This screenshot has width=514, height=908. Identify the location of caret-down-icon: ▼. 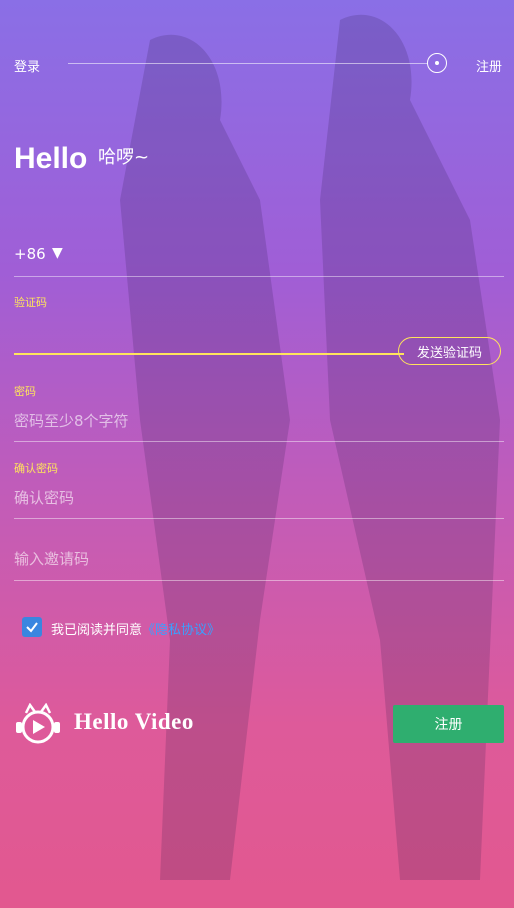
(57, 253).